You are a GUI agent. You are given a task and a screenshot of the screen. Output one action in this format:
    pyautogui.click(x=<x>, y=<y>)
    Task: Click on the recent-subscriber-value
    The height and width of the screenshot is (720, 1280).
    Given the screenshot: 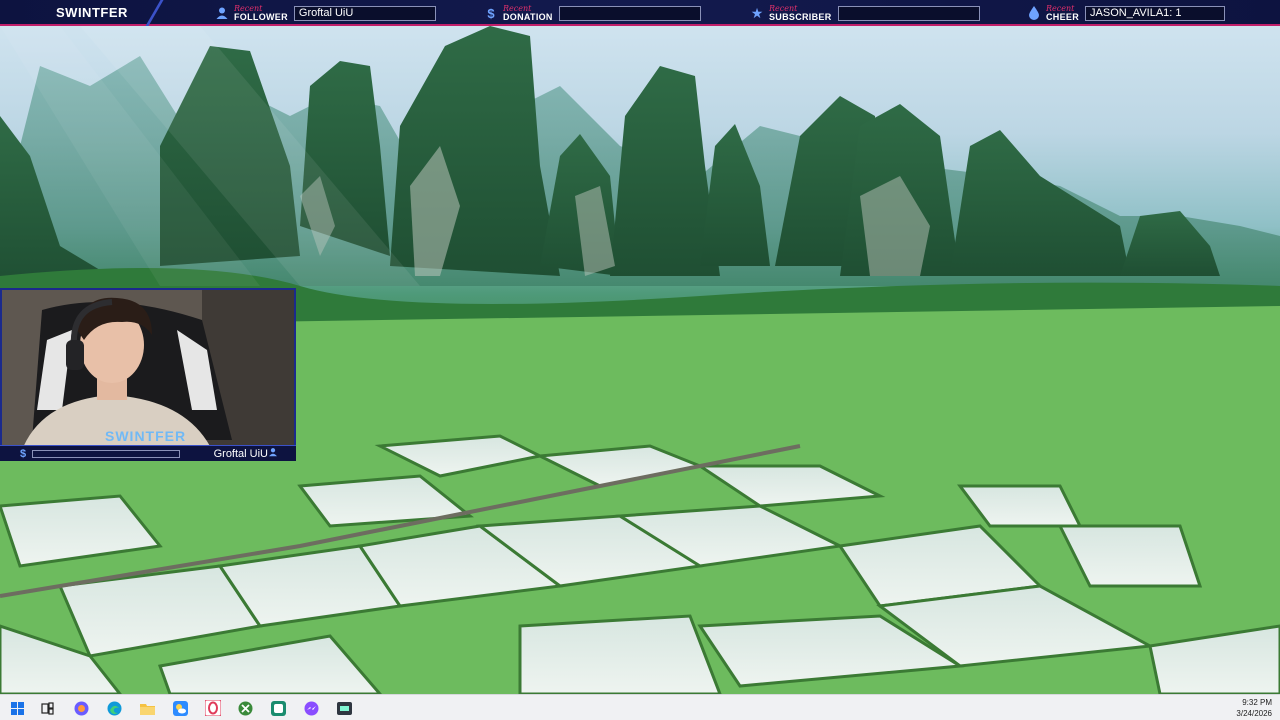 What is the action you would take?
    pyautogui.click(x=908, y=13)
    